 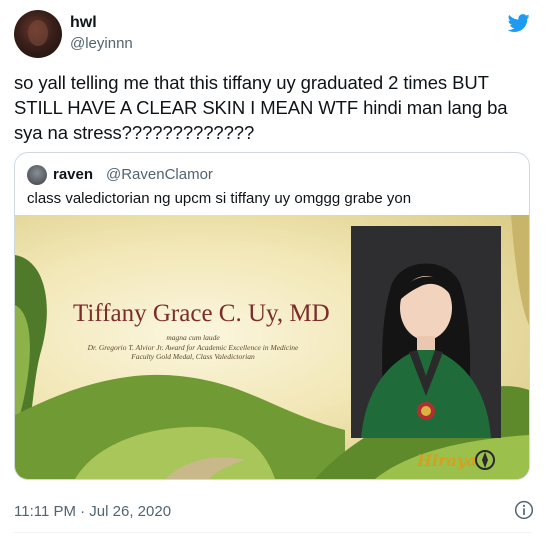 What do you see at coordinates (446, 460) in the screenshot?
I see `hiraya-logo-text: Hiraya` at bounding box center [446, 460].